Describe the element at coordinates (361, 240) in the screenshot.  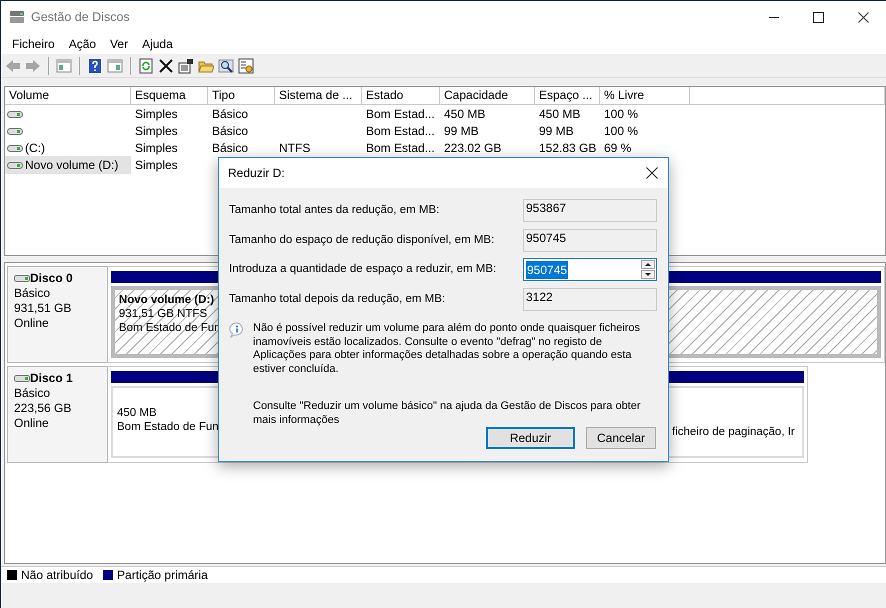
I see `field-label: Tamanho do espaço de redução disponível, em MB:` at that location.